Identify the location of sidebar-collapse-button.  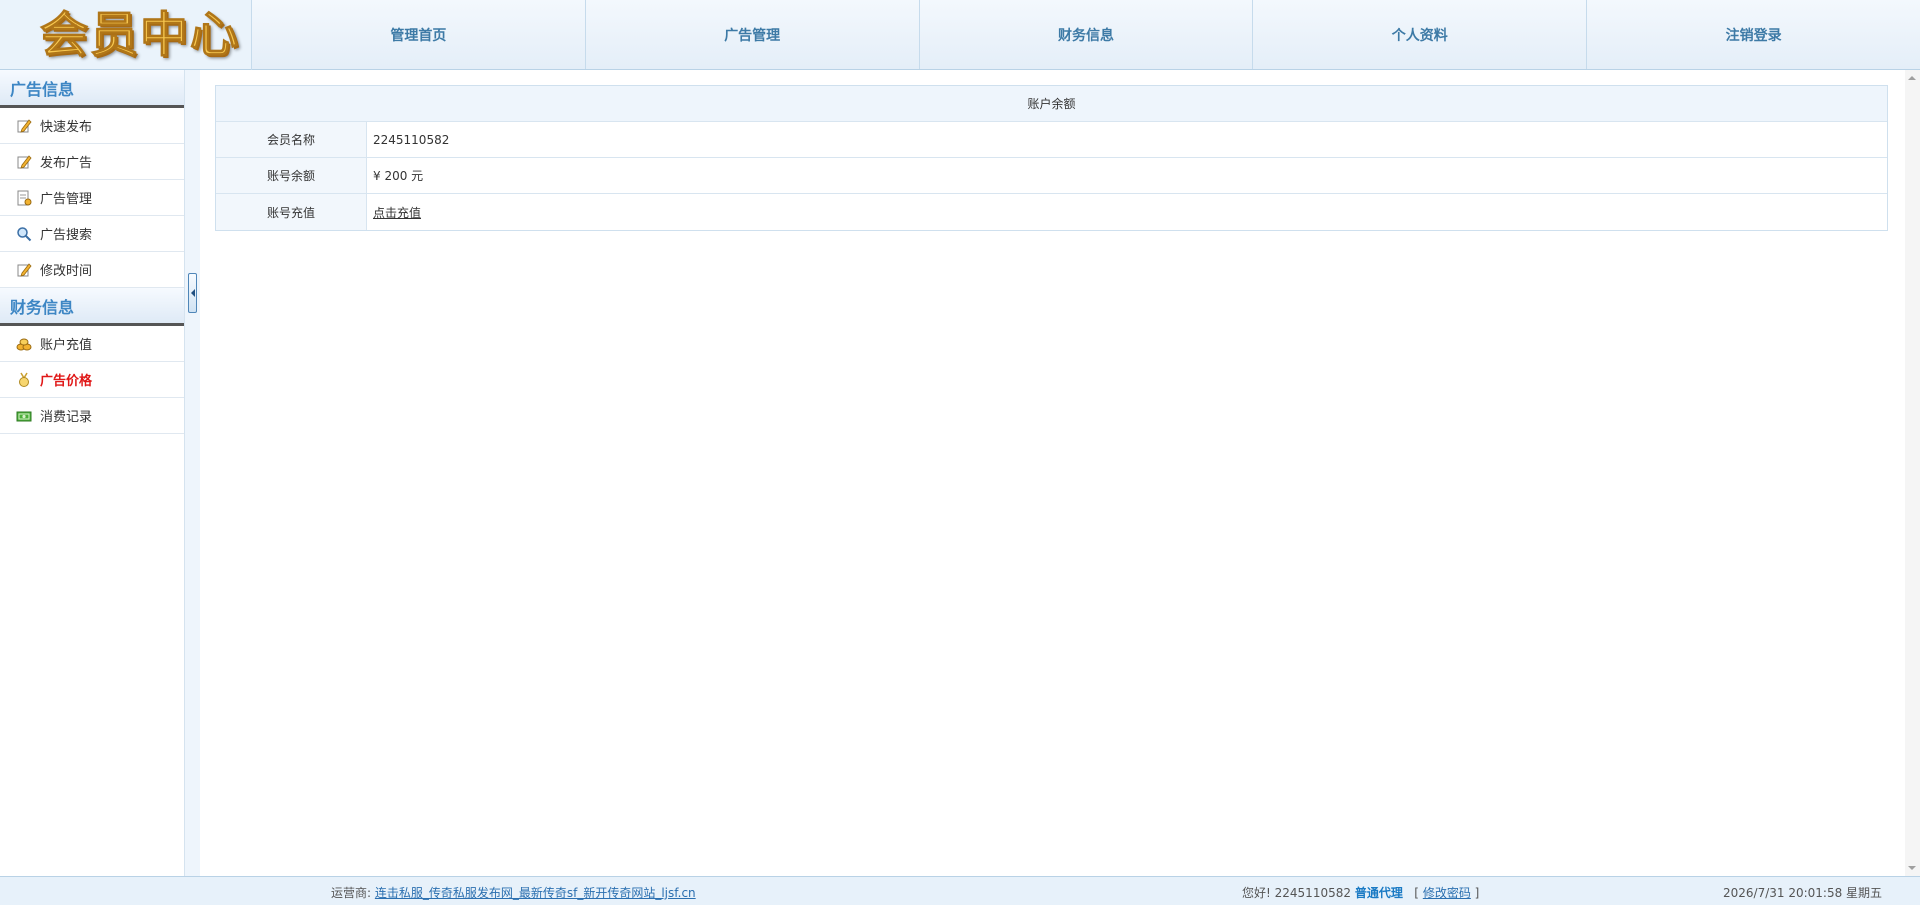
(192, 293).